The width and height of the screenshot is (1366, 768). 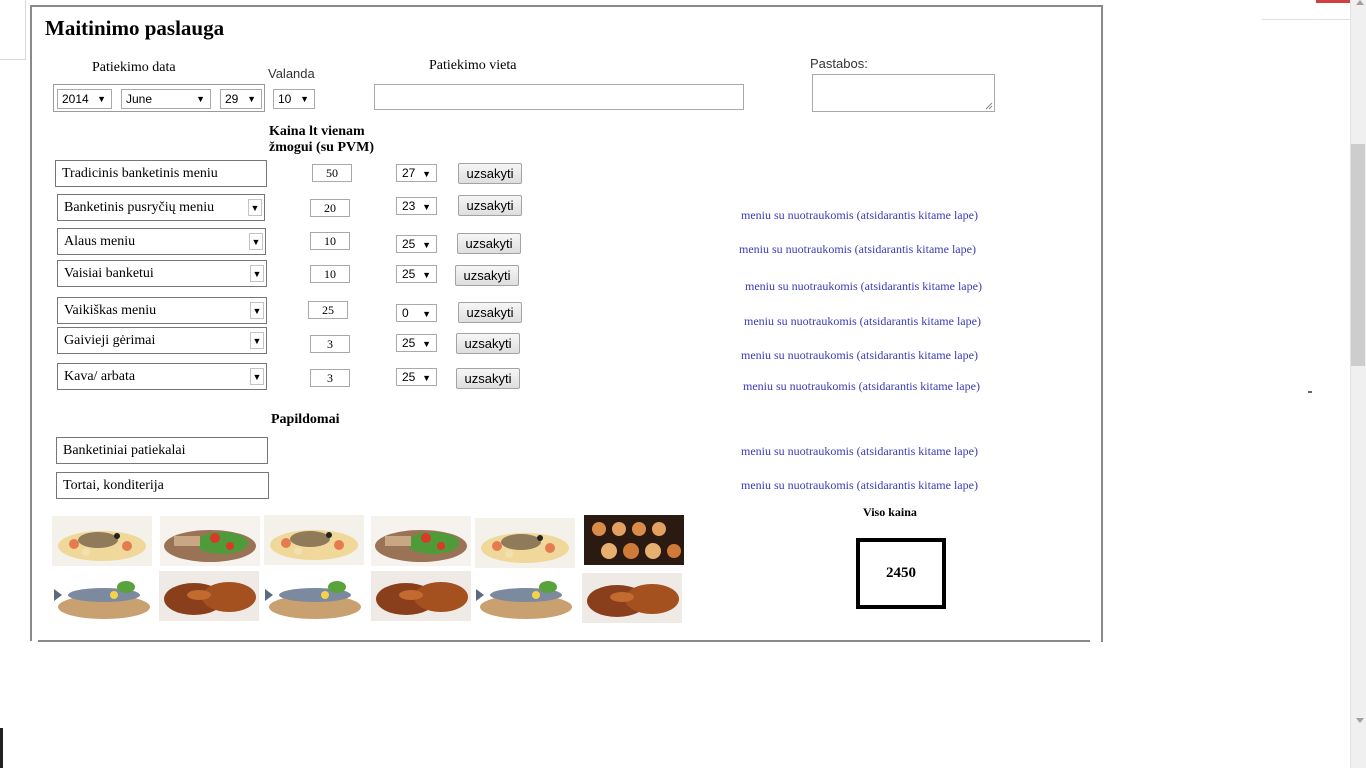 What do you see at coordinates (409, 206) in the screenshot?
I see `quantity-value: 23` at bounding box center [409, 206].